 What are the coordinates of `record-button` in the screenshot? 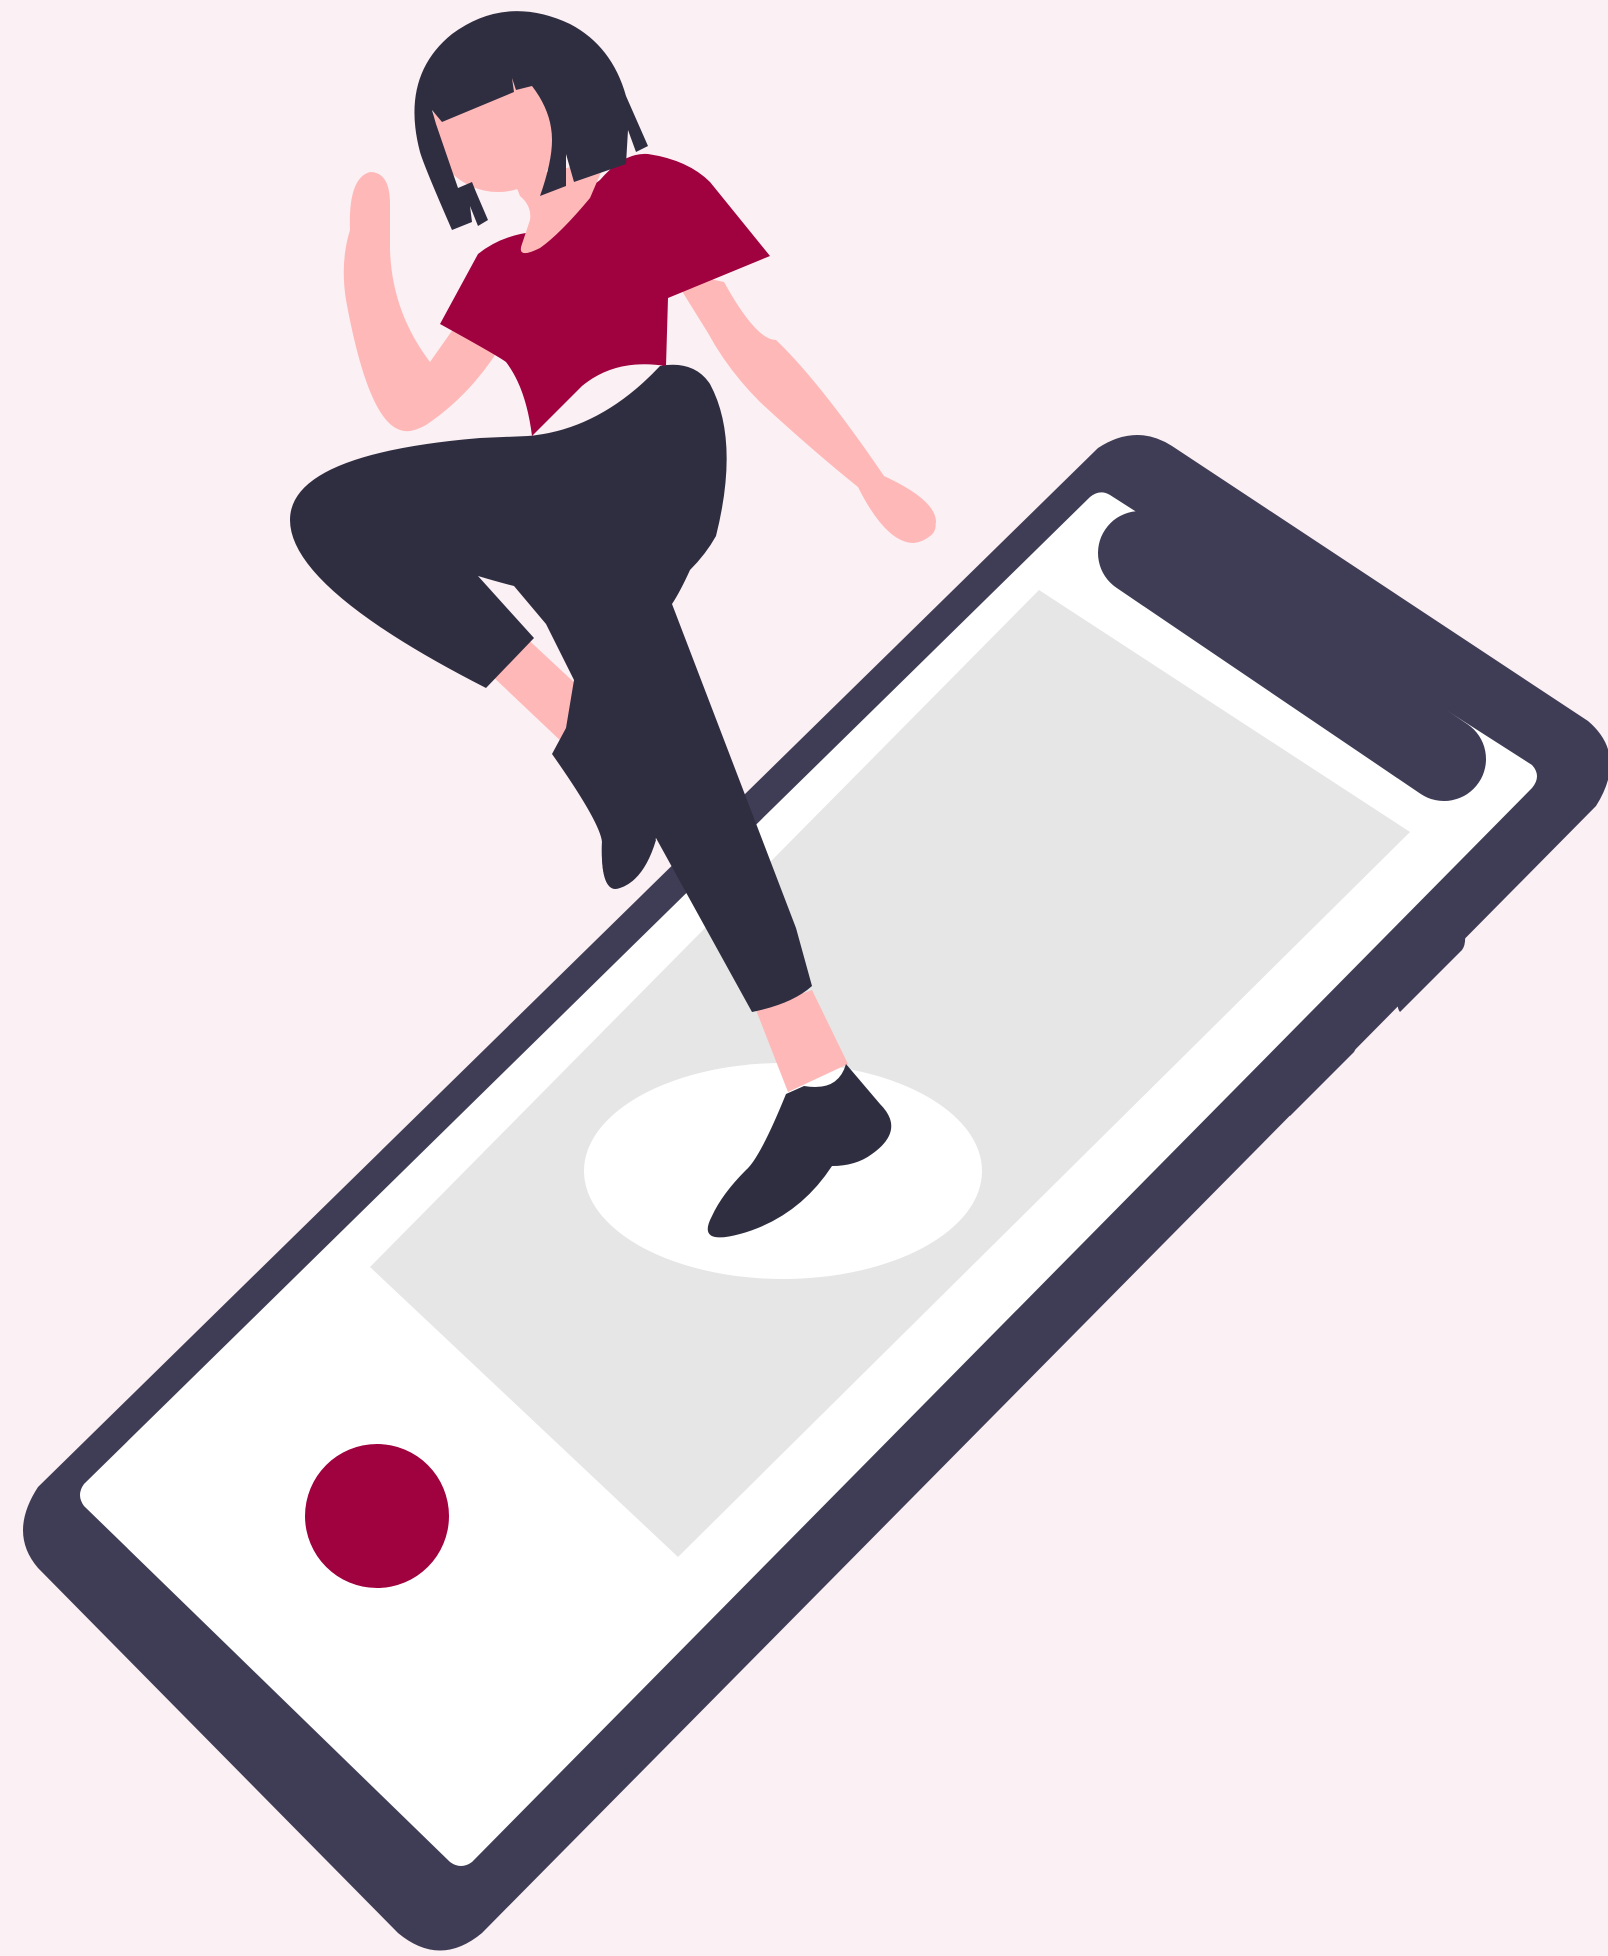 It's located at (377, 1516).